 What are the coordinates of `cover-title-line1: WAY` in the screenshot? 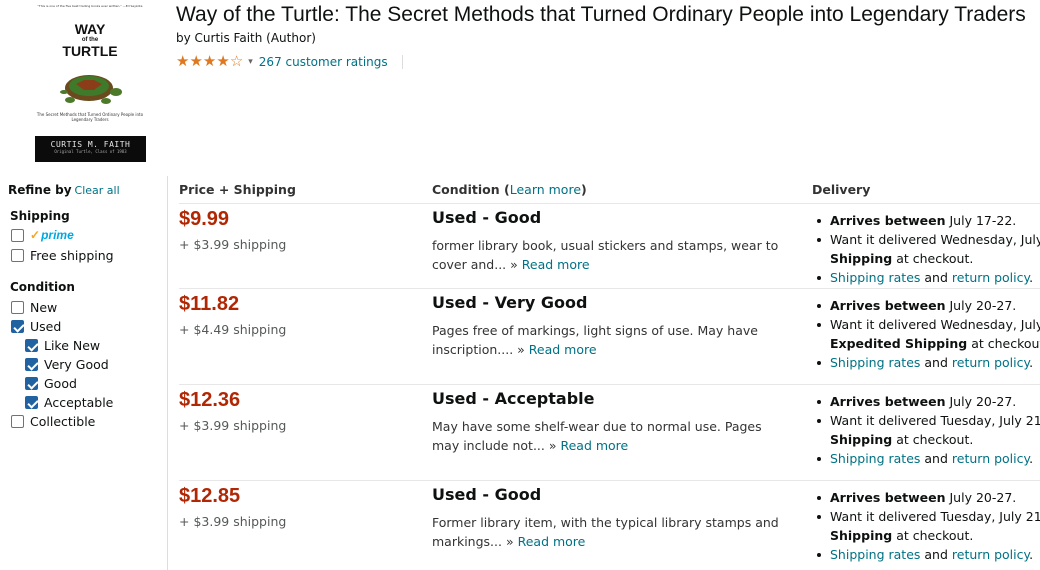 It's located at (90, 29).